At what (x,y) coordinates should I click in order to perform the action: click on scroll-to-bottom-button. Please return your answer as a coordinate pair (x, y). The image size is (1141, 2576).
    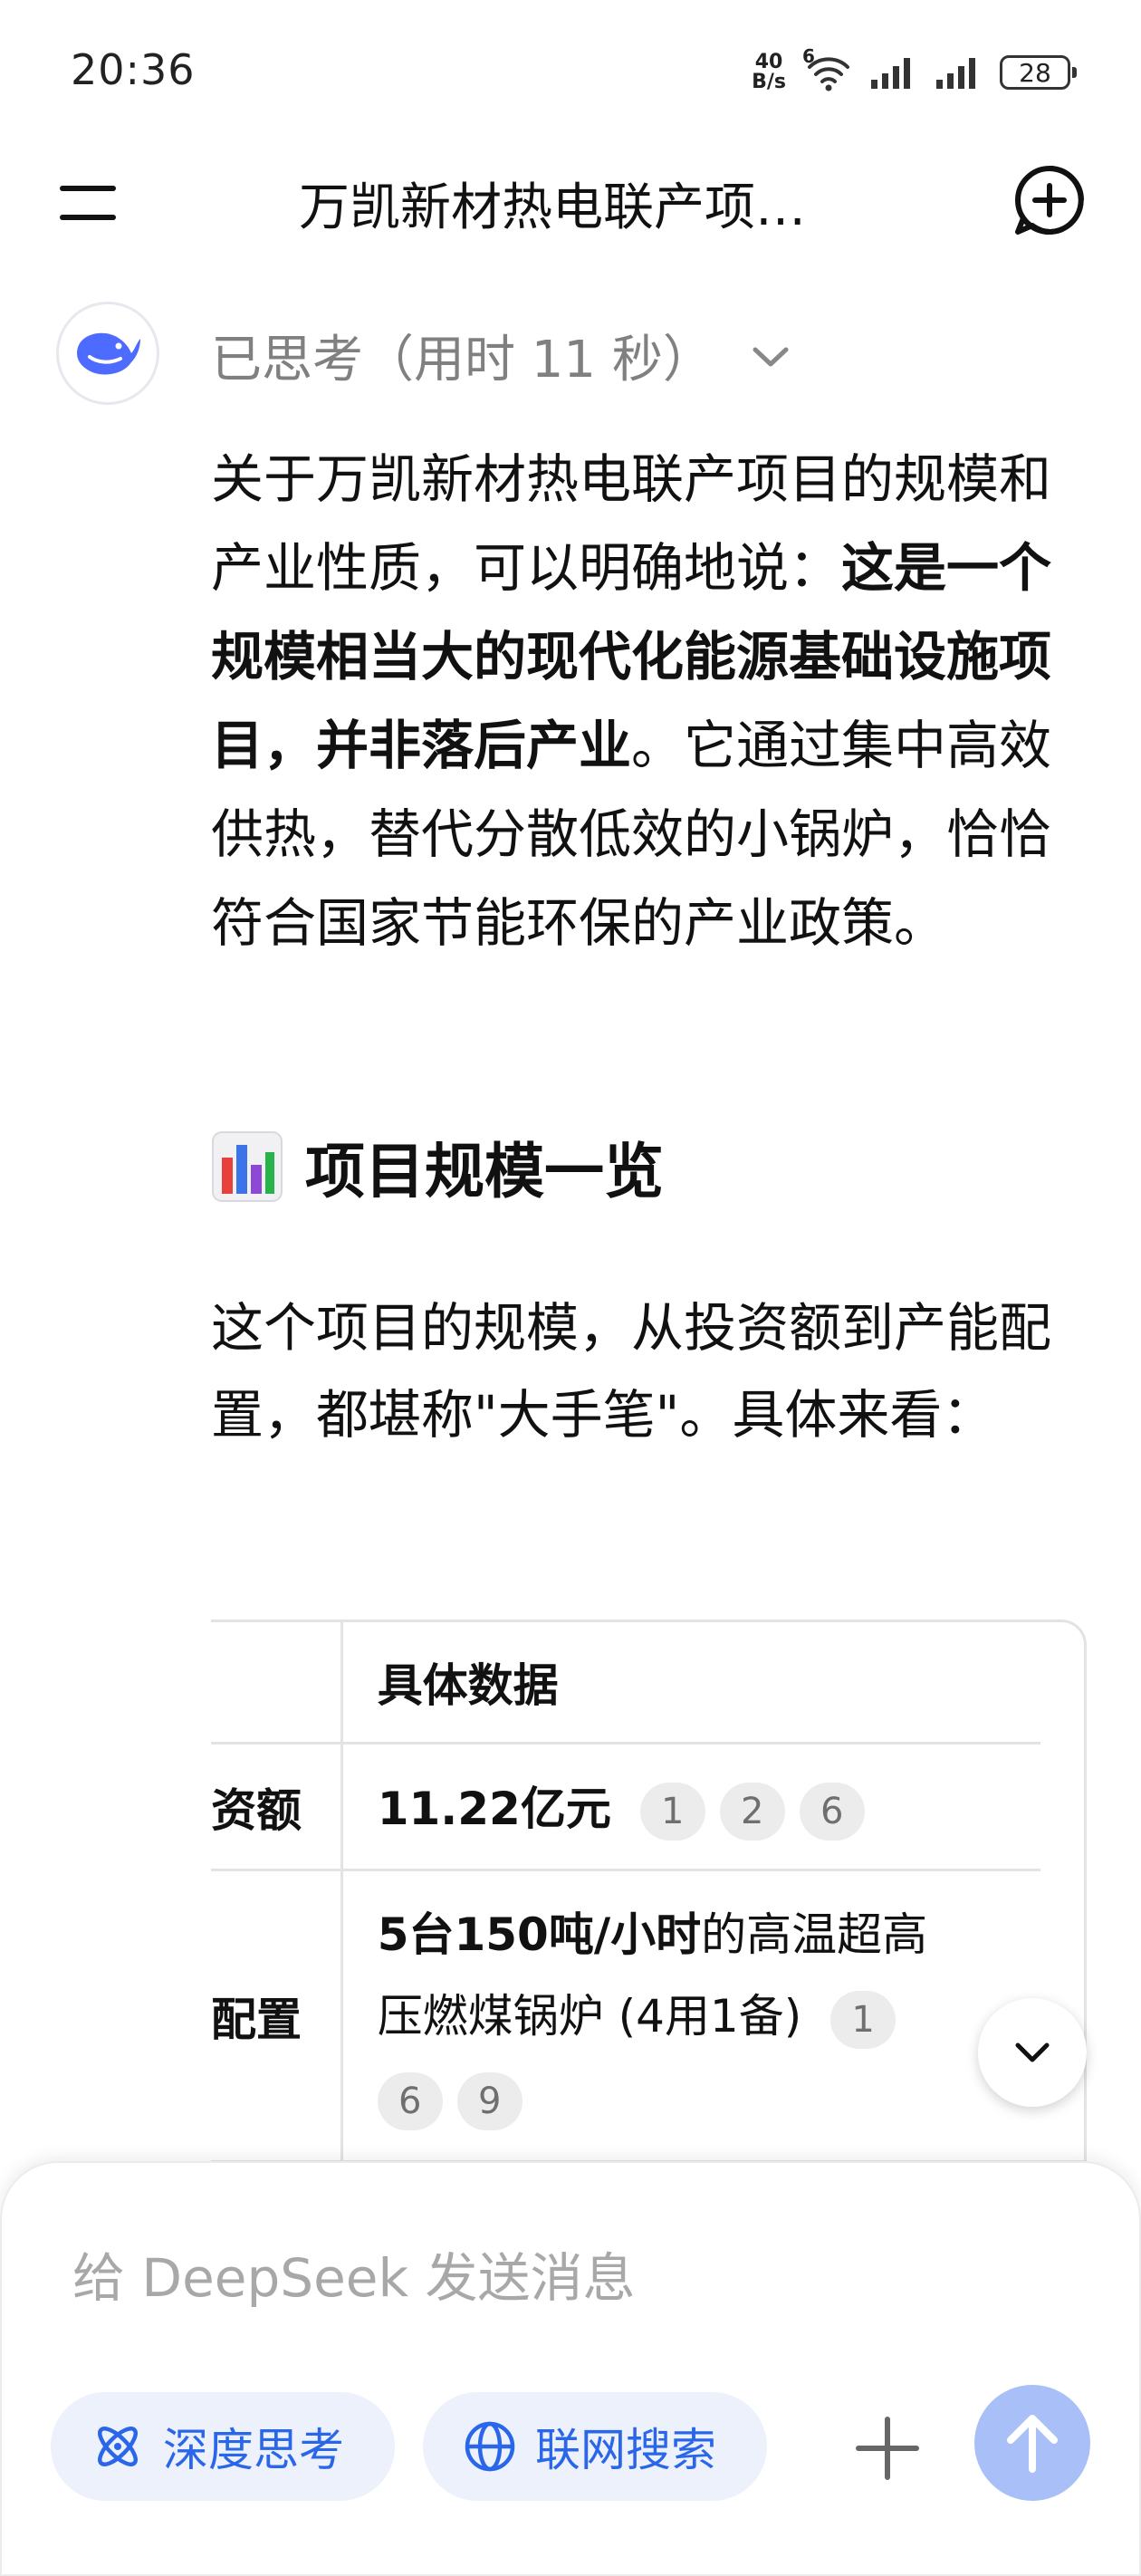
    Looking at the image, I should click on (1032, 2052).